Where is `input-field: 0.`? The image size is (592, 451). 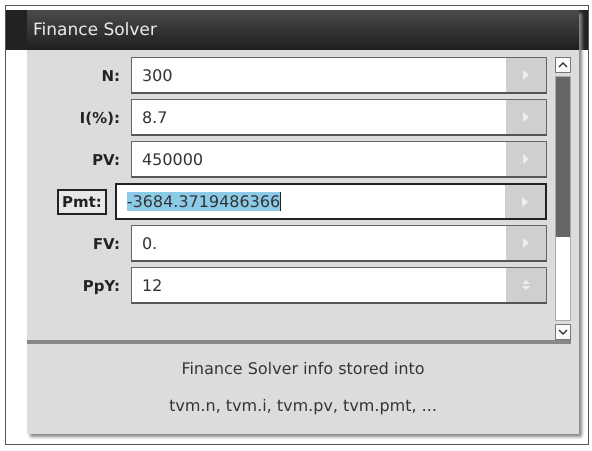
input-field: 0. is located at coordinates (339, 243).